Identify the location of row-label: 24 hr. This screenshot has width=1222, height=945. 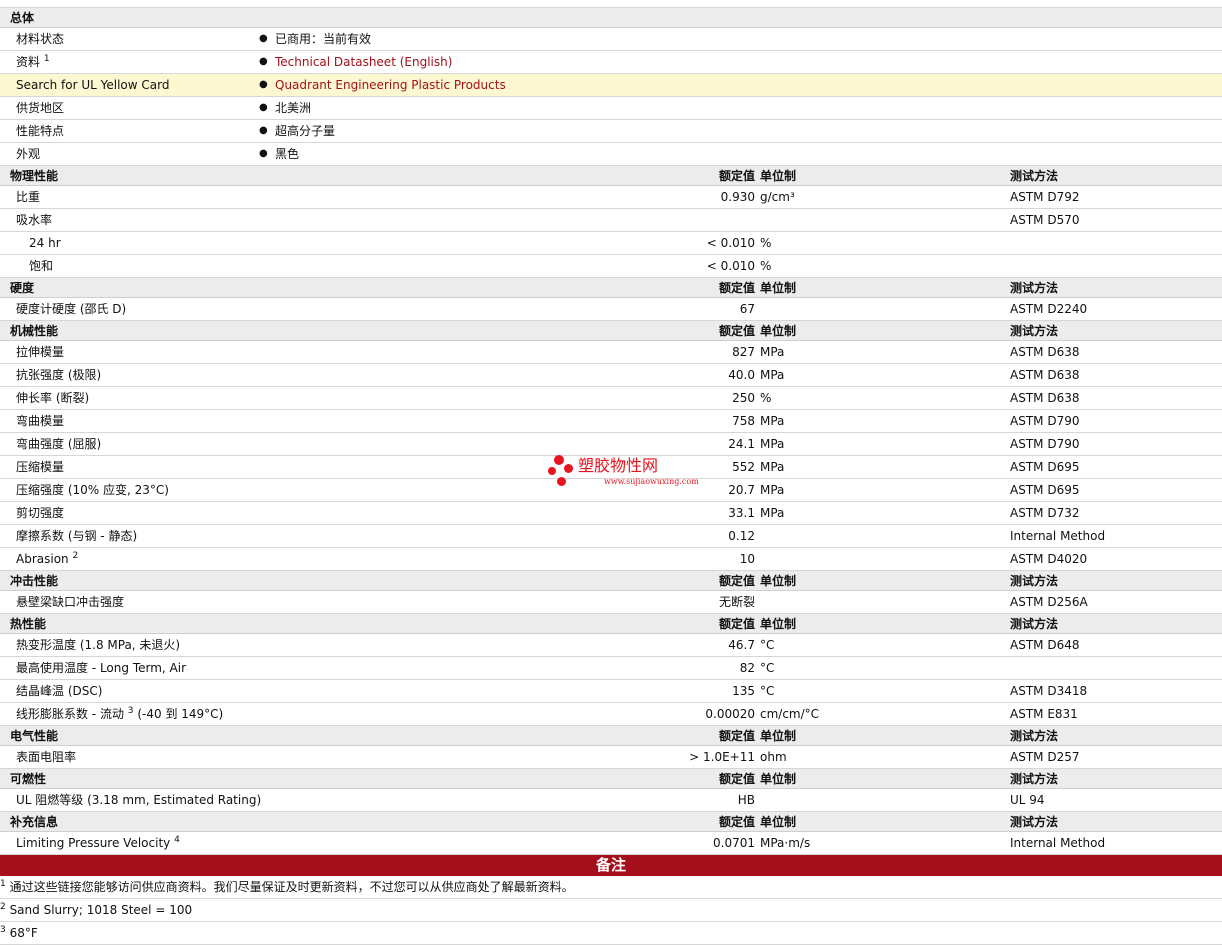
(45, 243).